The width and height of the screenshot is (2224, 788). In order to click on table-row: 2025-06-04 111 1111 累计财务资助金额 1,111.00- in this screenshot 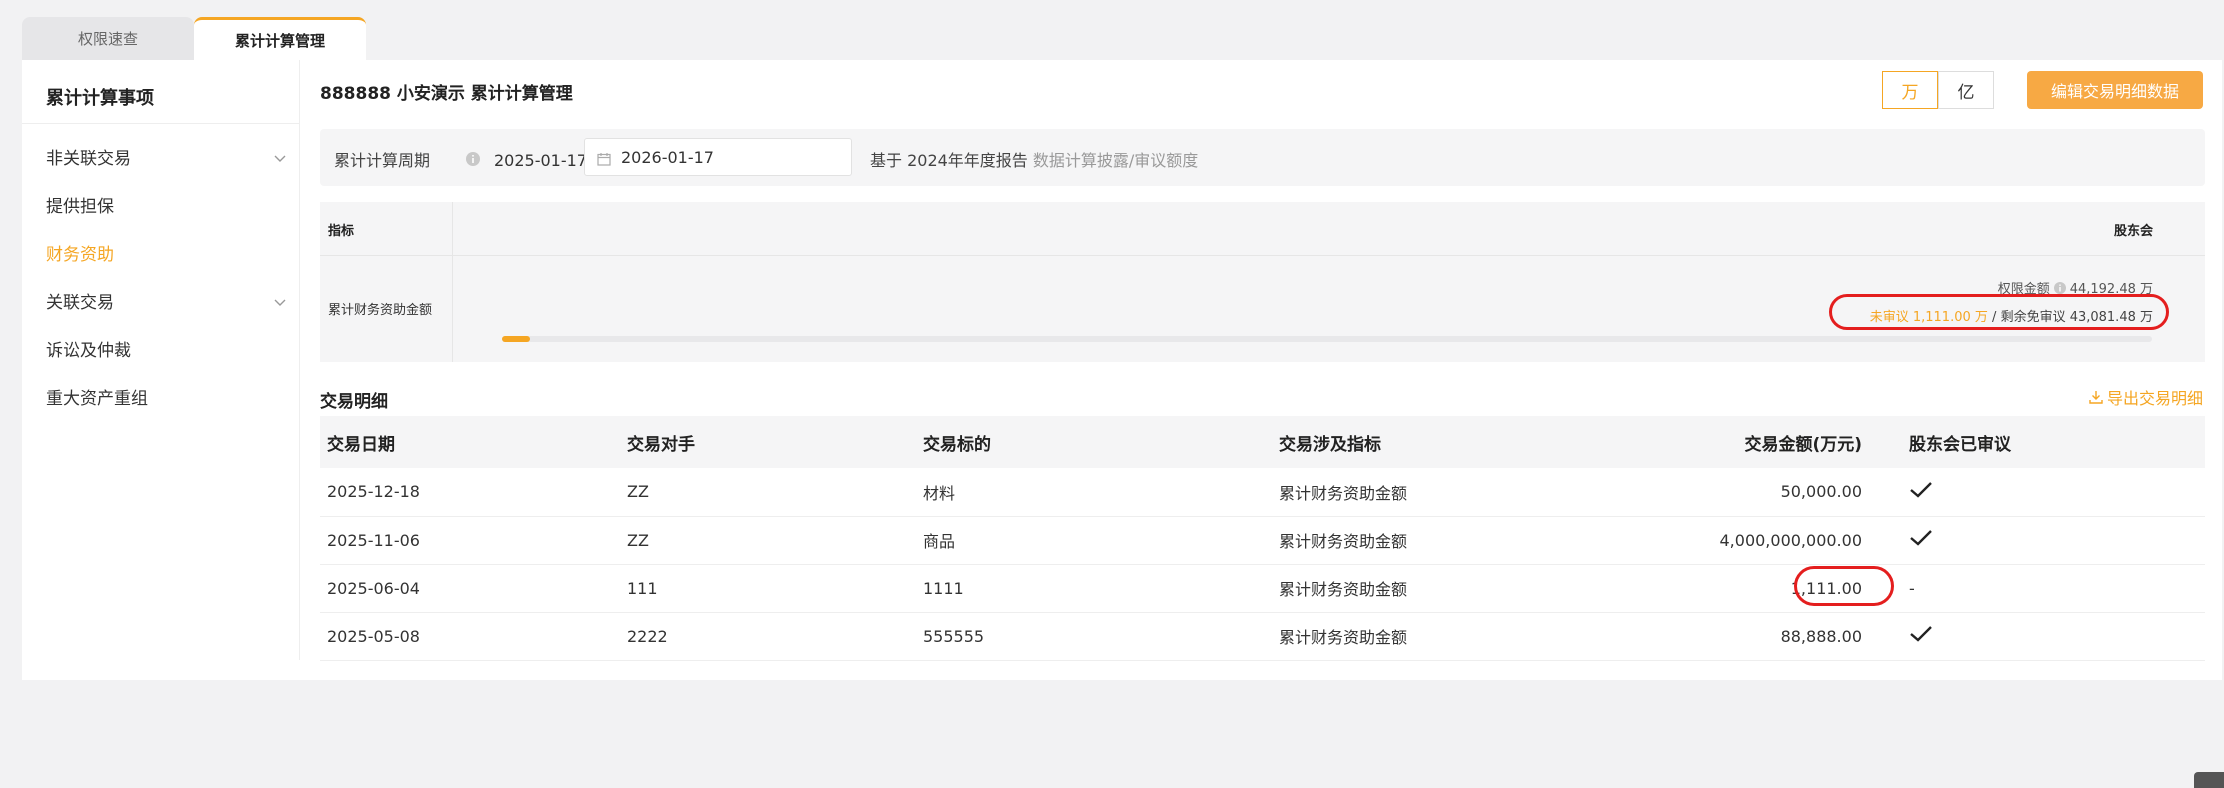, I will do `click(1262, 588)`.